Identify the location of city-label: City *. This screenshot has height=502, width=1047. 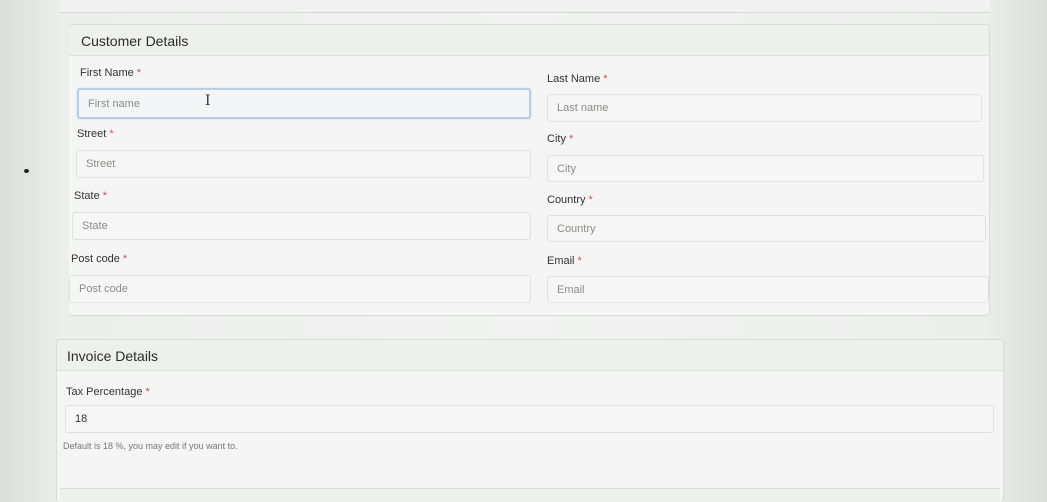
(560, 139).